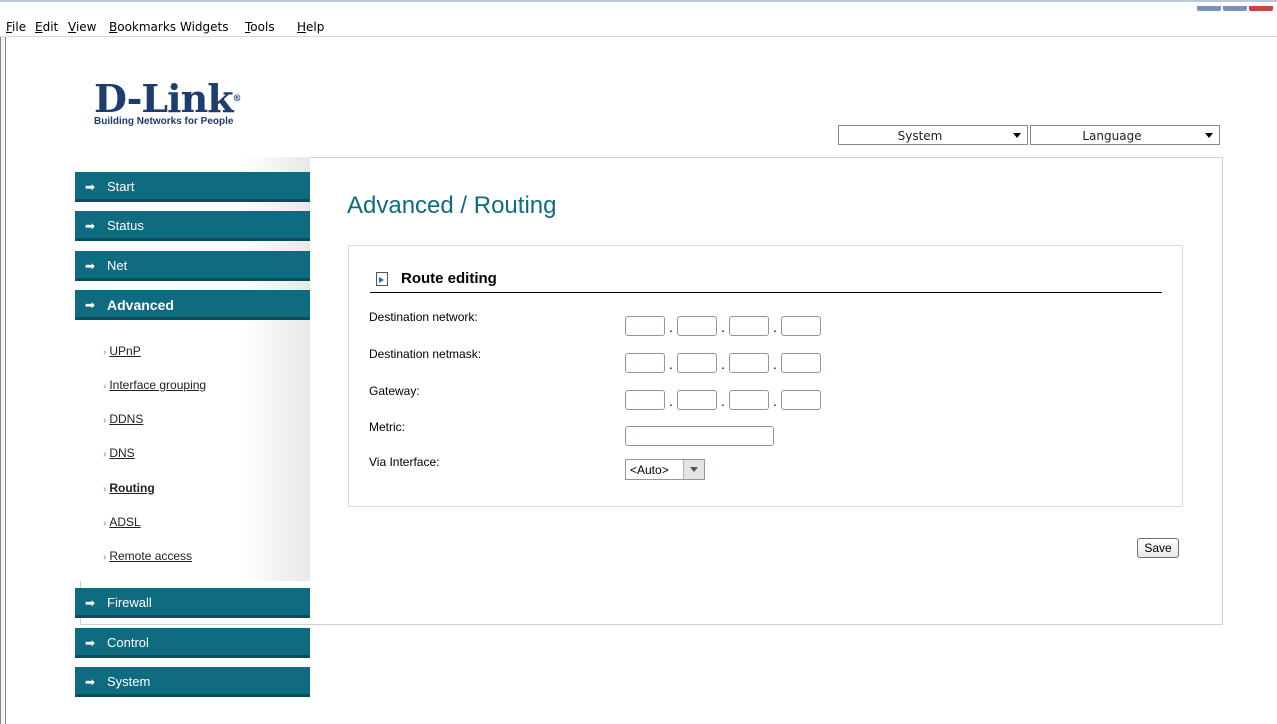  What do you see at coordinates (310, 27) in the screenshot?
I see `menu-help: Help` at bounding box center [310, 27].